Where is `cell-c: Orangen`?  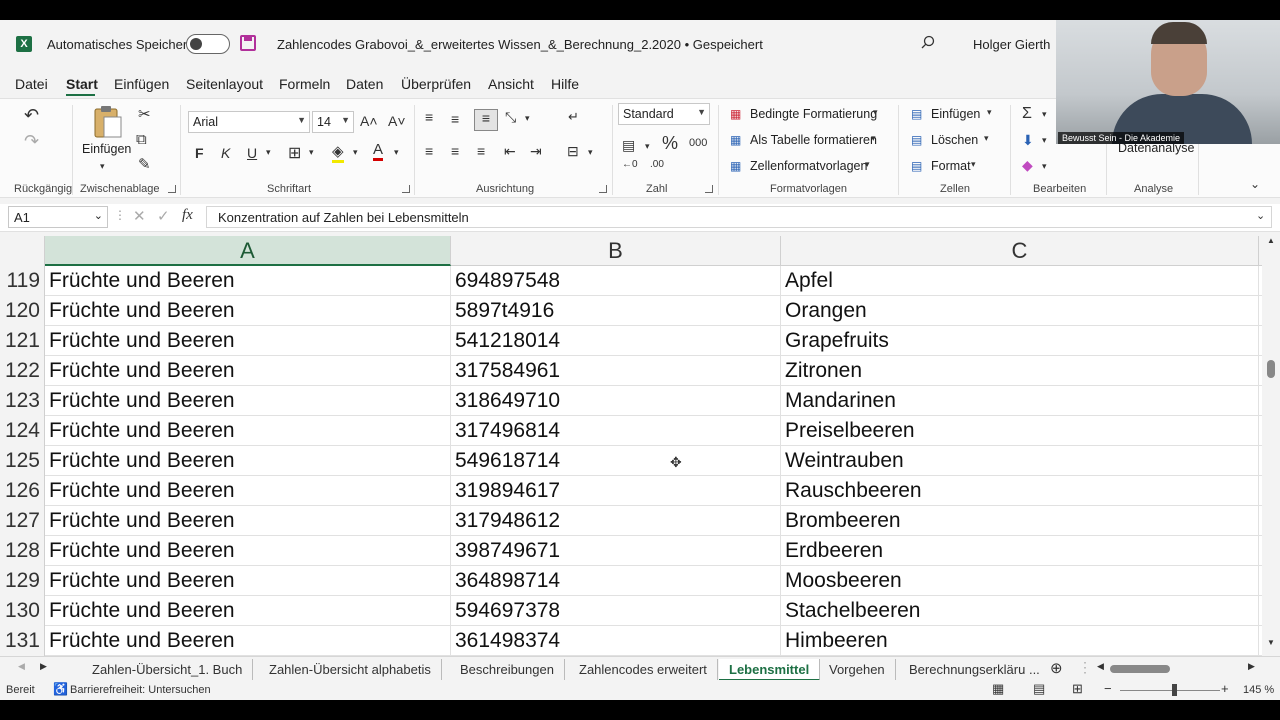 cell-c: Orangen is located at coordinates (1020, 311).